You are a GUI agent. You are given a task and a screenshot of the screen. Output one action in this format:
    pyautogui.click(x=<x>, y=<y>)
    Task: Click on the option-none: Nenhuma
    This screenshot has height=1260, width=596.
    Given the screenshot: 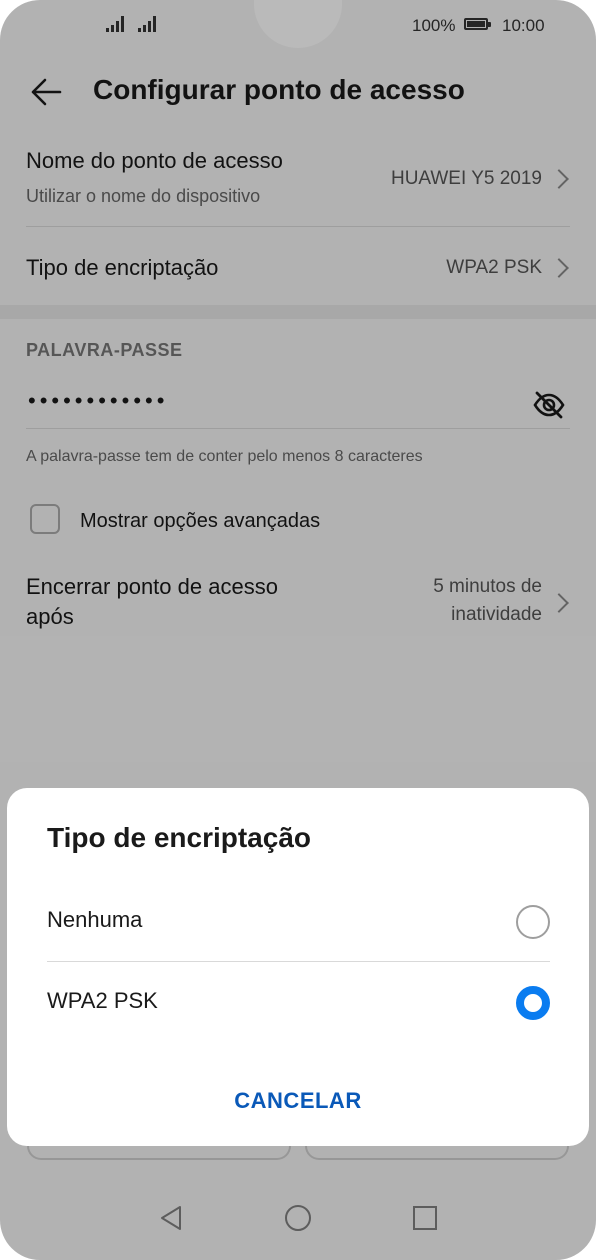 What is the action you would take?
    pyautogui.click(x=298, y=921)
    